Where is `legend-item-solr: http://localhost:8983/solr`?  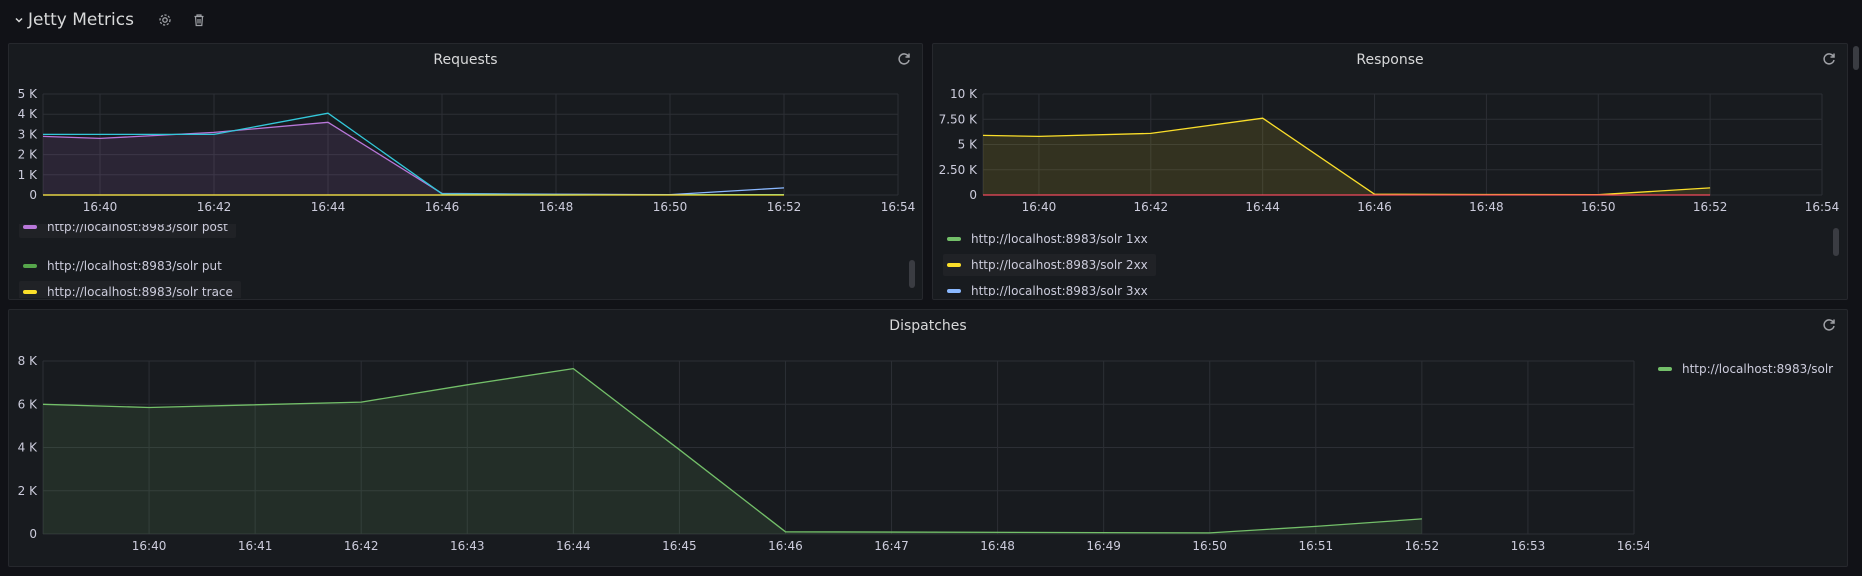
legend-item-solr: http://localhost:8983/solr is located at coordinates (1747, 369).